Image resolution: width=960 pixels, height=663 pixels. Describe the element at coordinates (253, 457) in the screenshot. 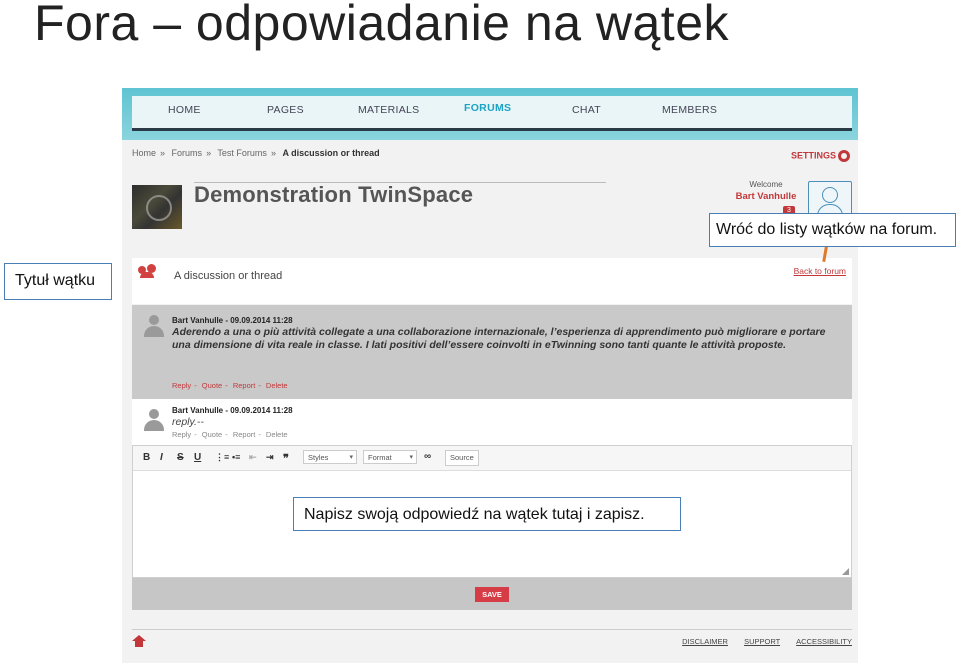

I see `outdent-icon: ⇤` at that location.